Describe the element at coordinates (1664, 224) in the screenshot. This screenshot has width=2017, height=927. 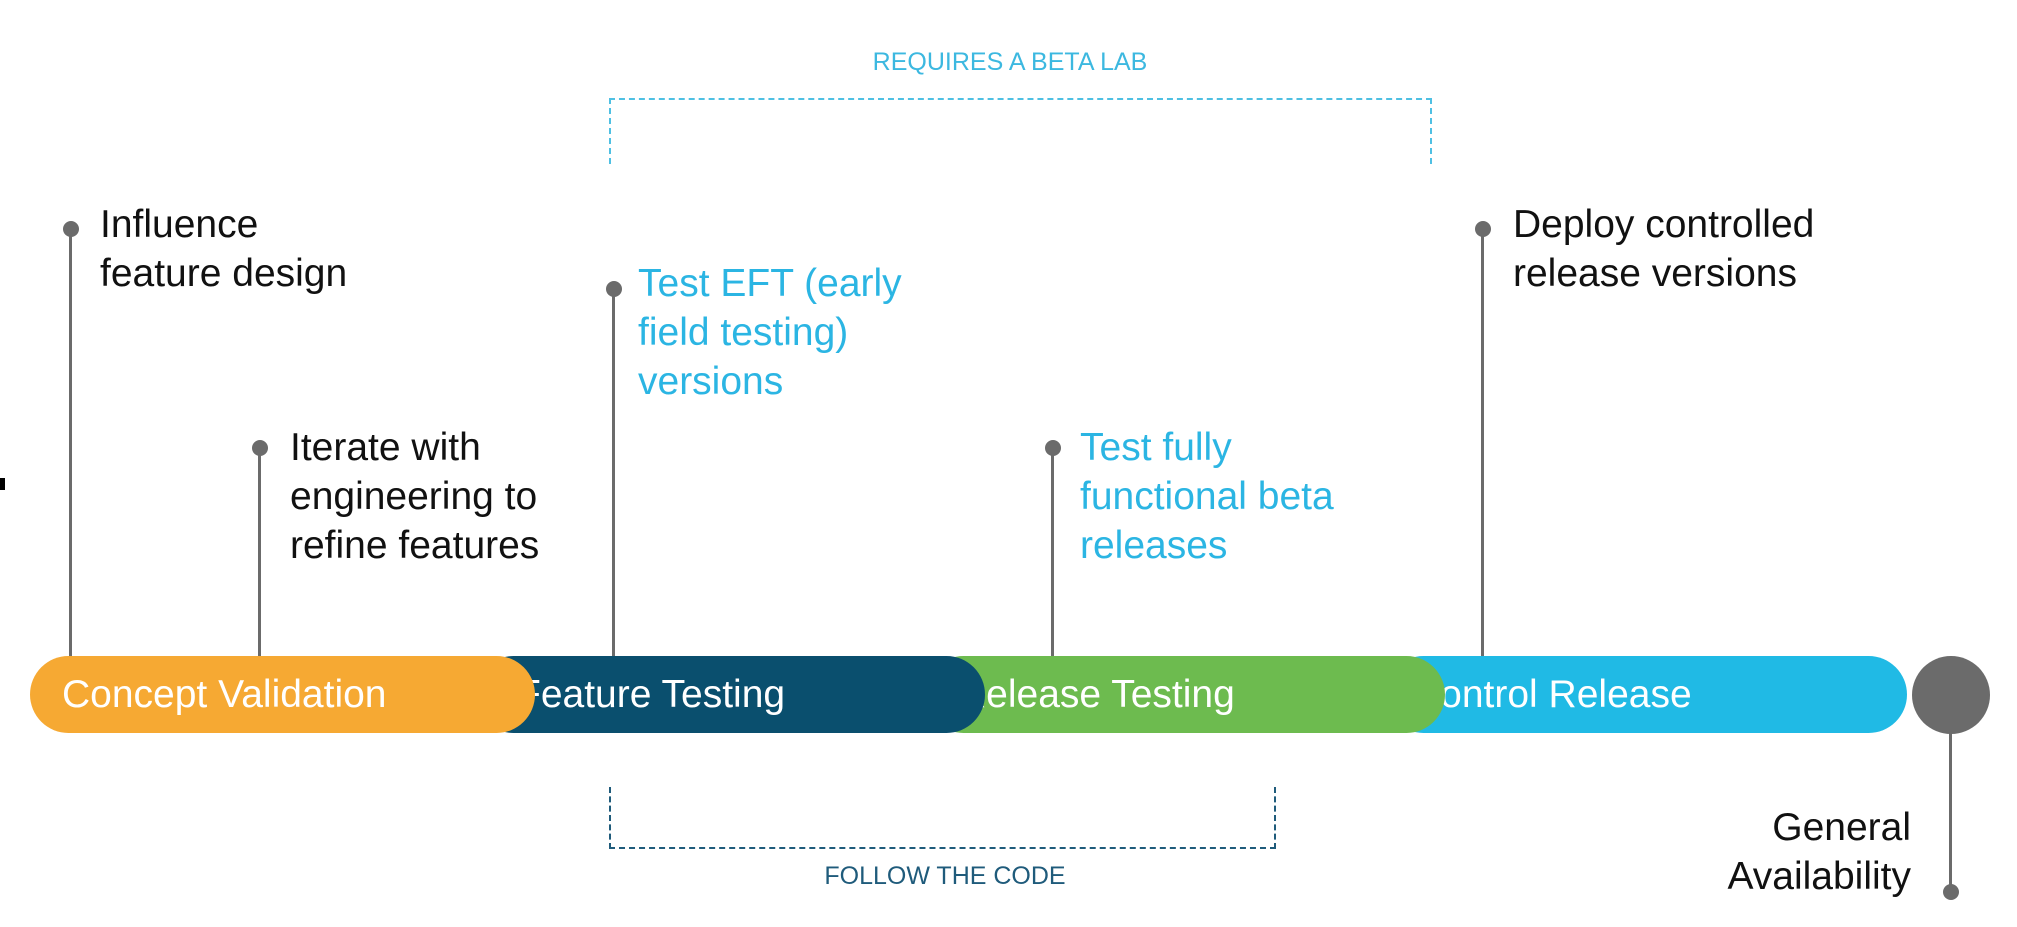
I see `note-line: Deploy controlled` at that location.